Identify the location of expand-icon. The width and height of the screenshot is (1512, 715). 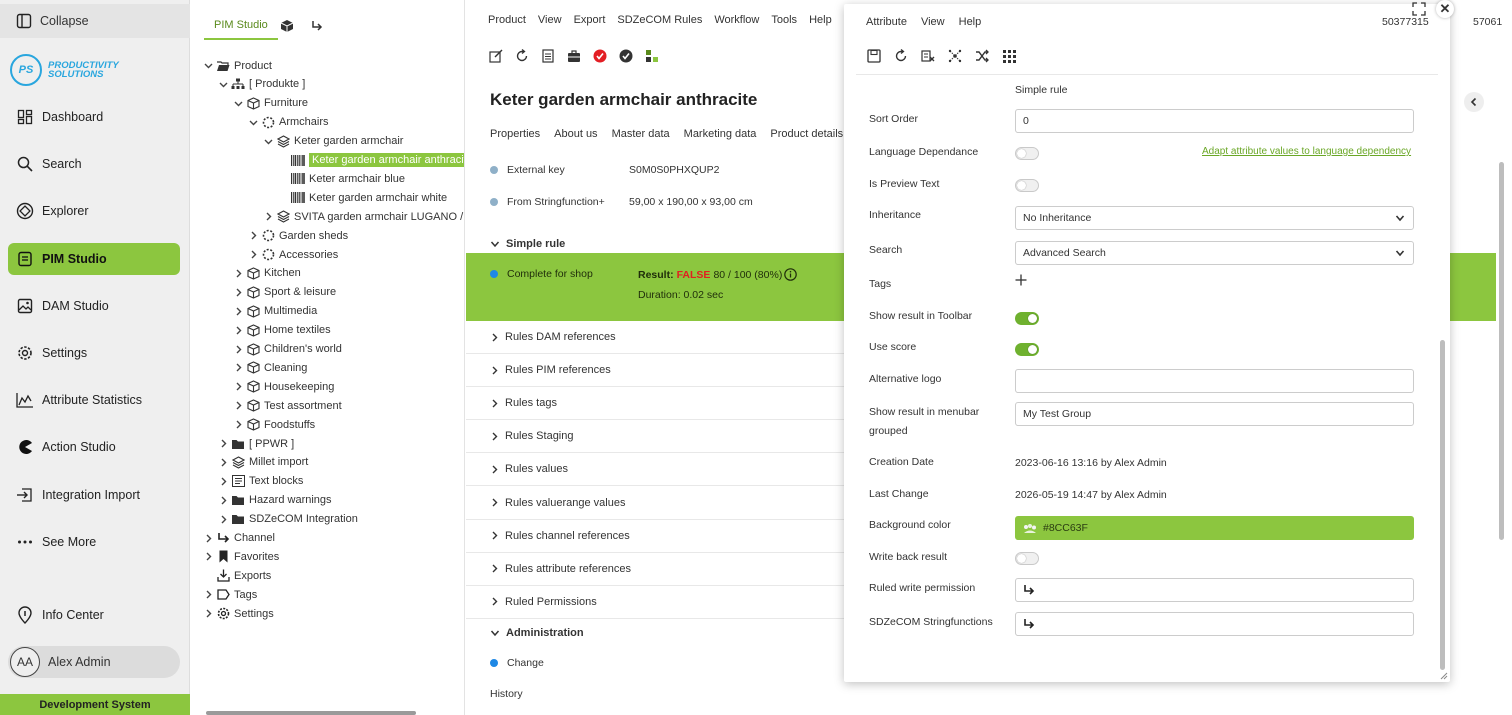
(1419, 9).